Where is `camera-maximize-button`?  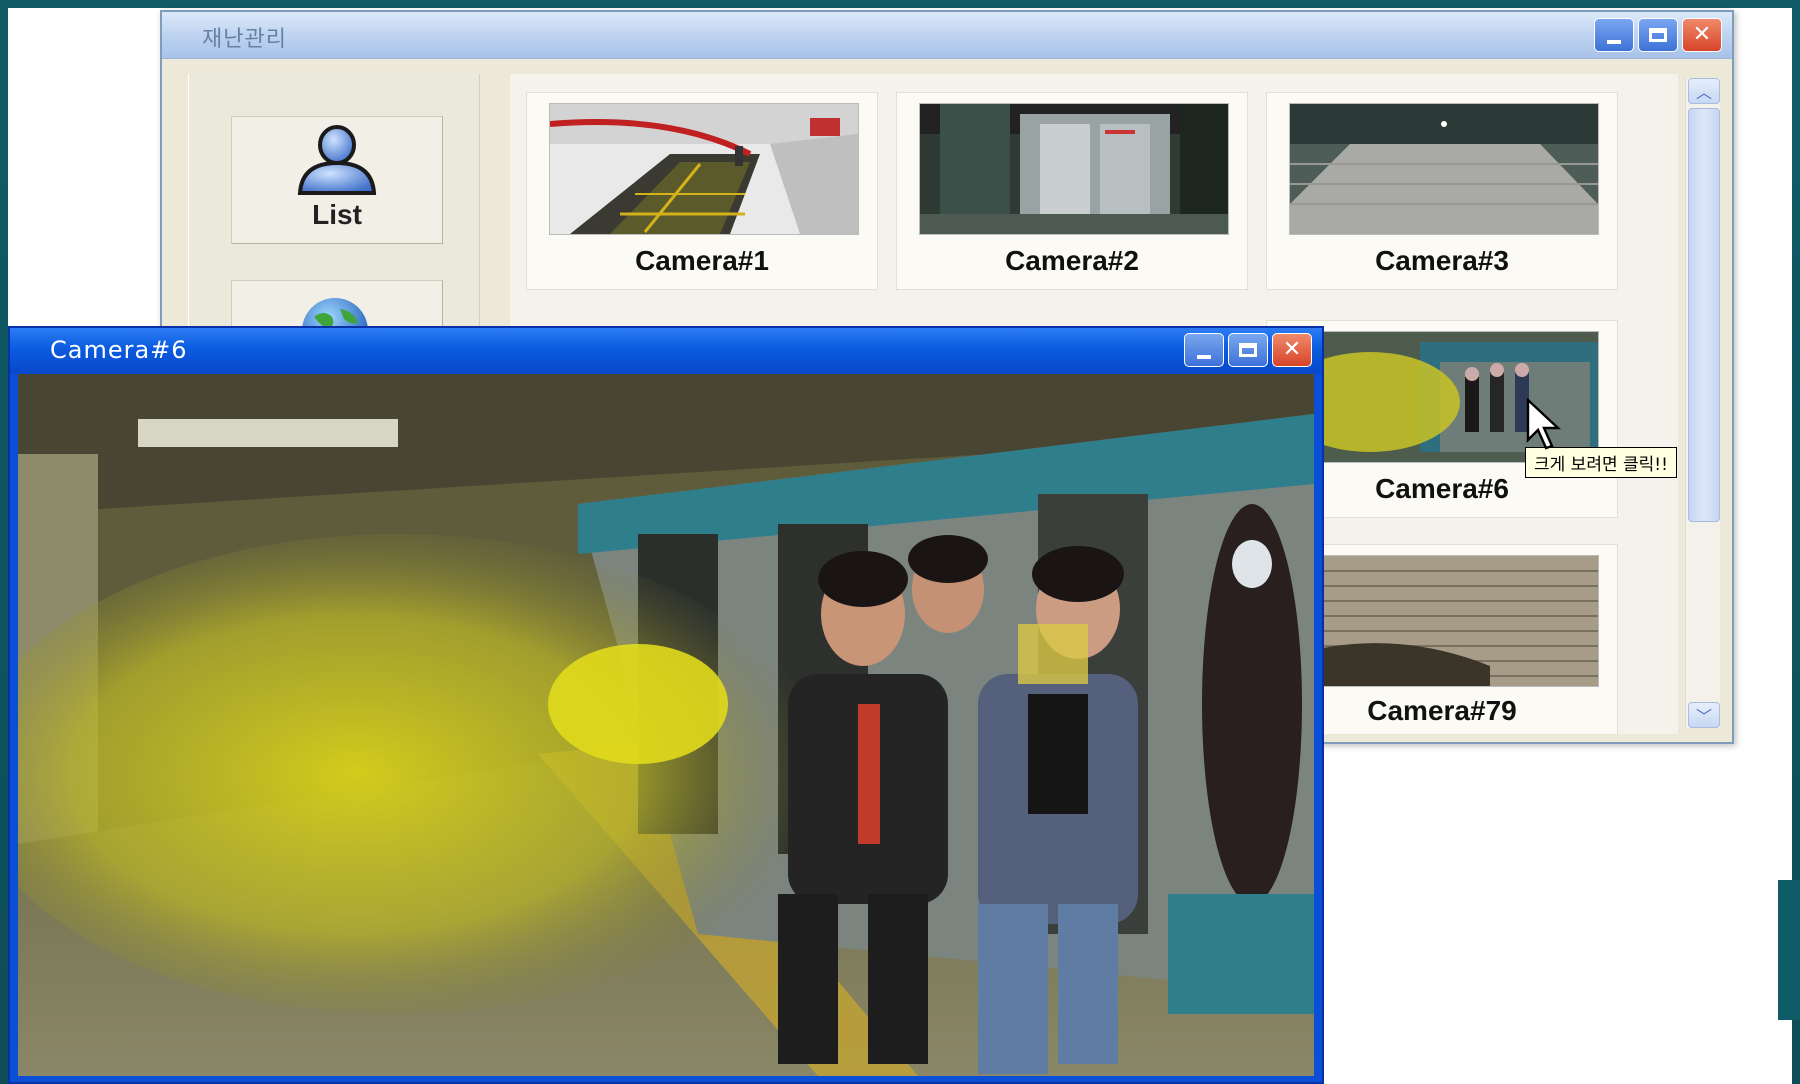 camera-maximize-button is located at coordinates (1248, 350).